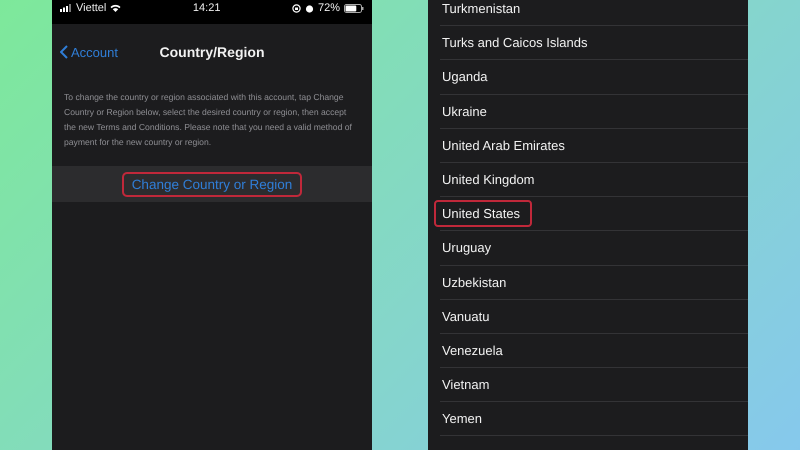  What do you see at coordinates (116, 8) in the screenshot?
I see `wifi-icon` at bounding box center [116, 8].